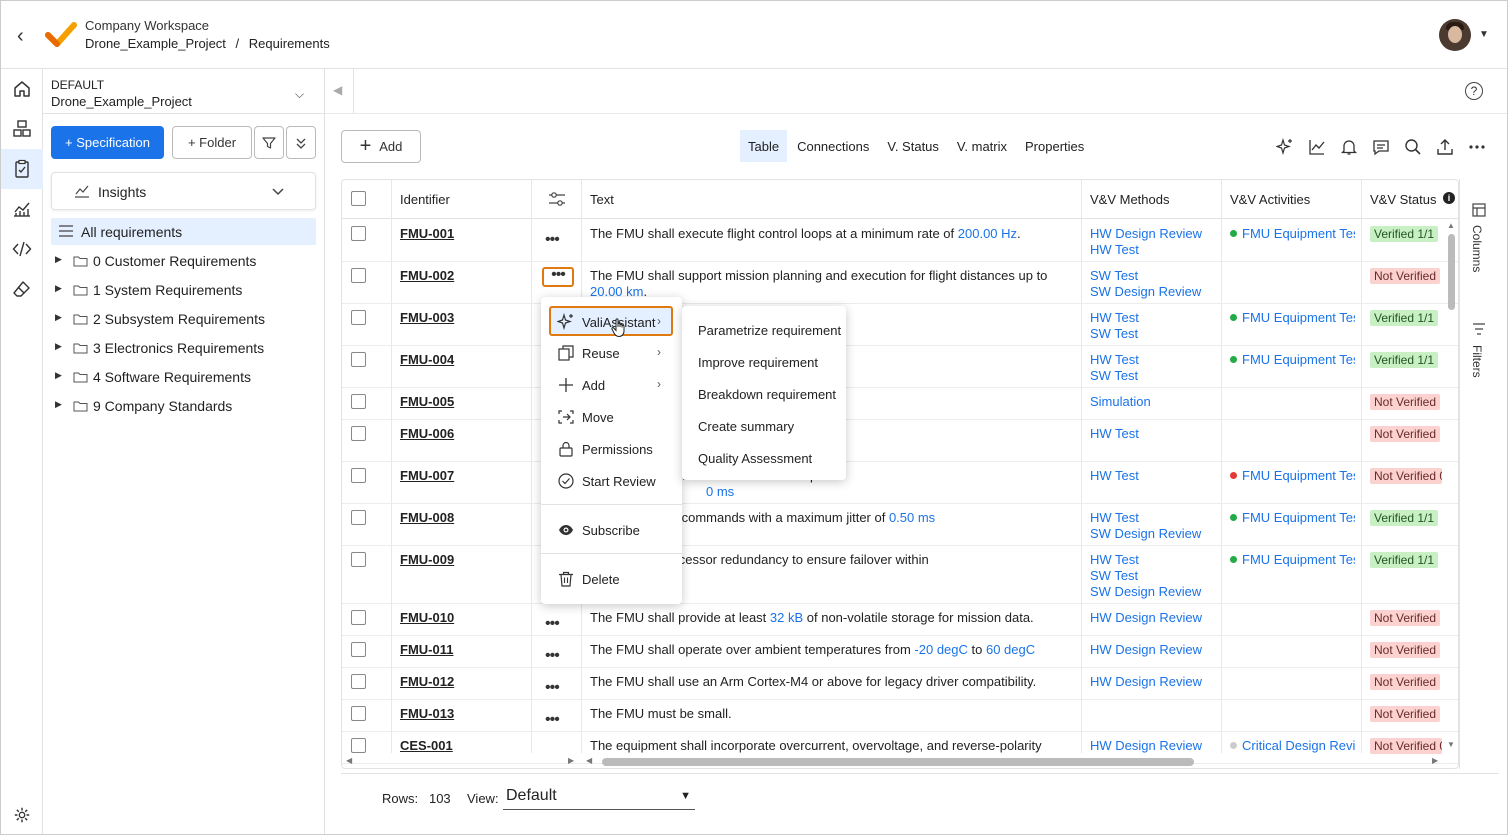 The image size is (1508, 835). Describe the element at coordinates (183, 406) in the screenshot. I see `tree-item: ▶ 9 Company Standards` at that location.